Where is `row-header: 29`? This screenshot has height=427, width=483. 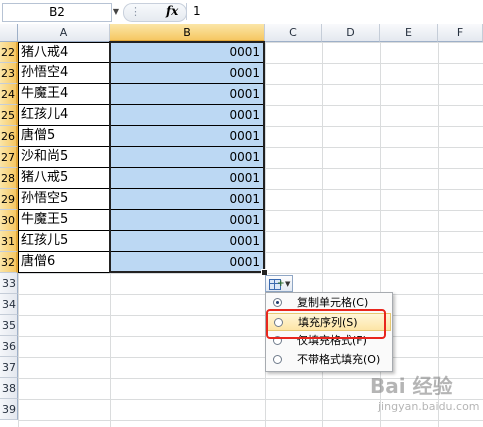 row-header: 29 is located at coordinates (9, 199).